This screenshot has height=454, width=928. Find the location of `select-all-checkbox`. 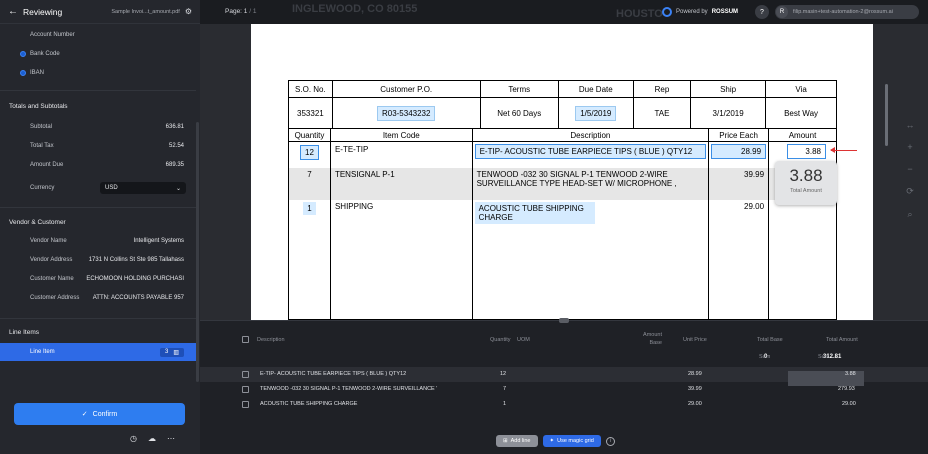

select-all-checkbox is located at coordinates (245, 339).